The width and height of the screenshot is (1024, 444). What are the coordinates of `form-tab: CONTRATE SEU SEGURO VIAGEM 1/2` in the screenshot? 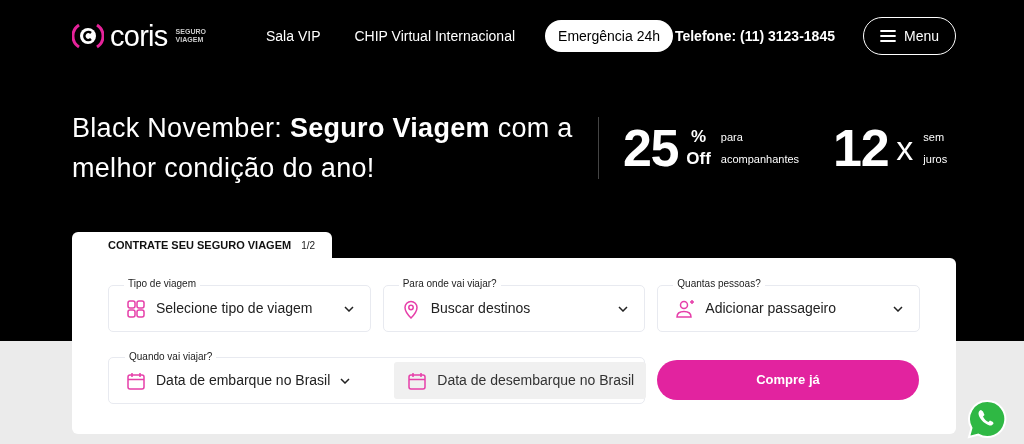 It's located at (202, 245).